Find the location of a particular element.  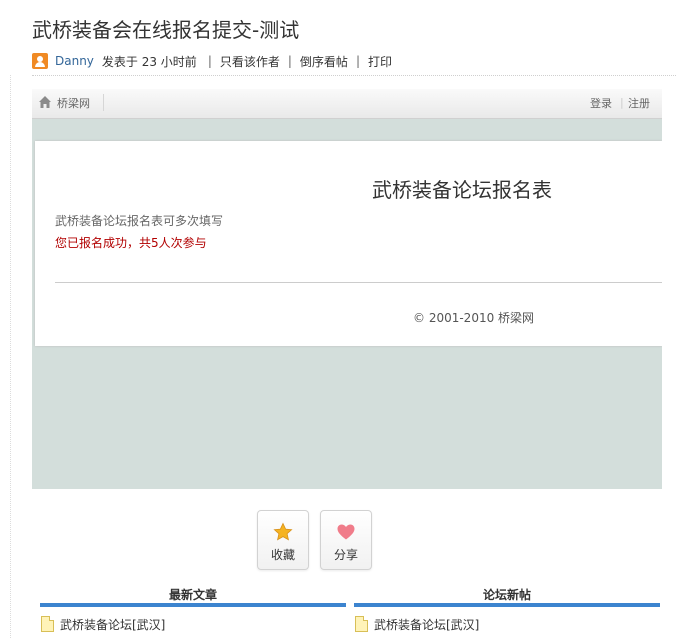

form-note: 武桥装备论坛报名表可多次填写 is located at coordinates (139, 221).